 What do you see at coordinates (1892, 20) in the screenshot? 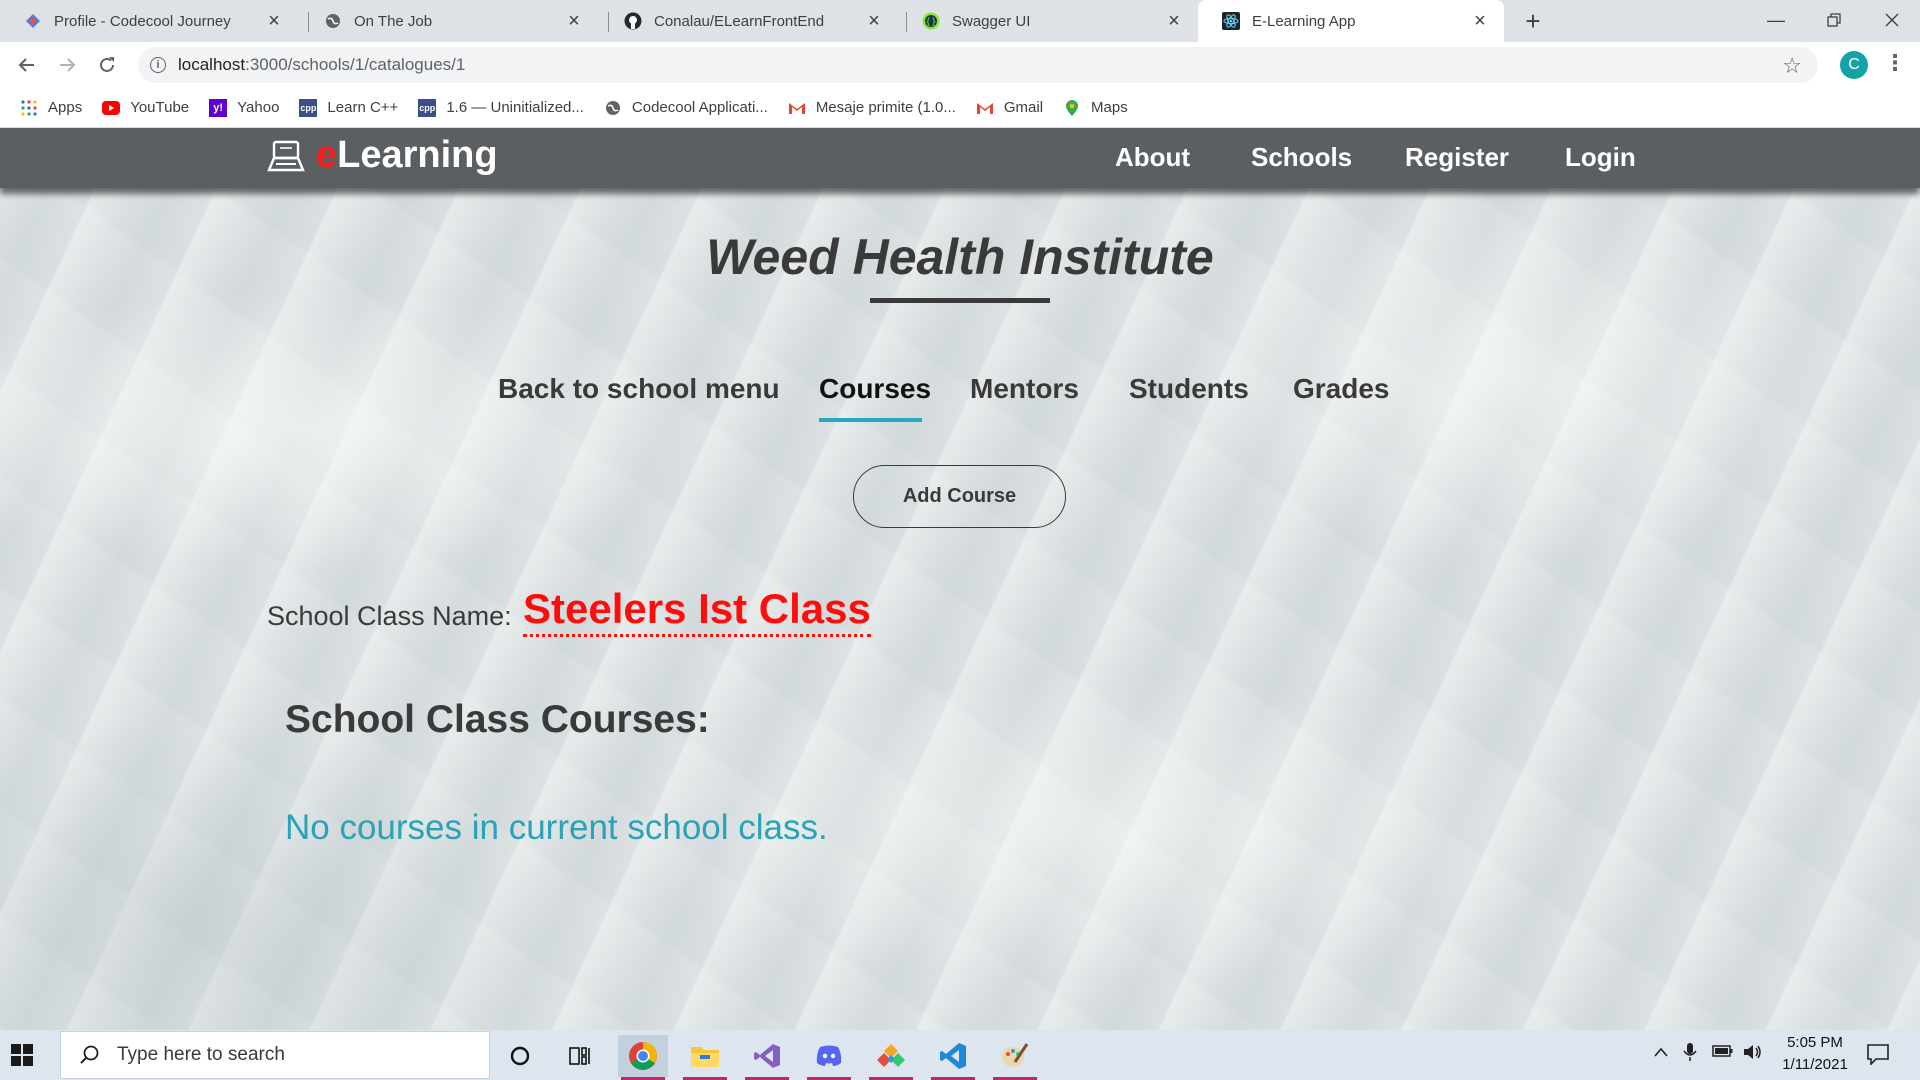
I see `window-close-icon` at bounding box center [1892, 20].